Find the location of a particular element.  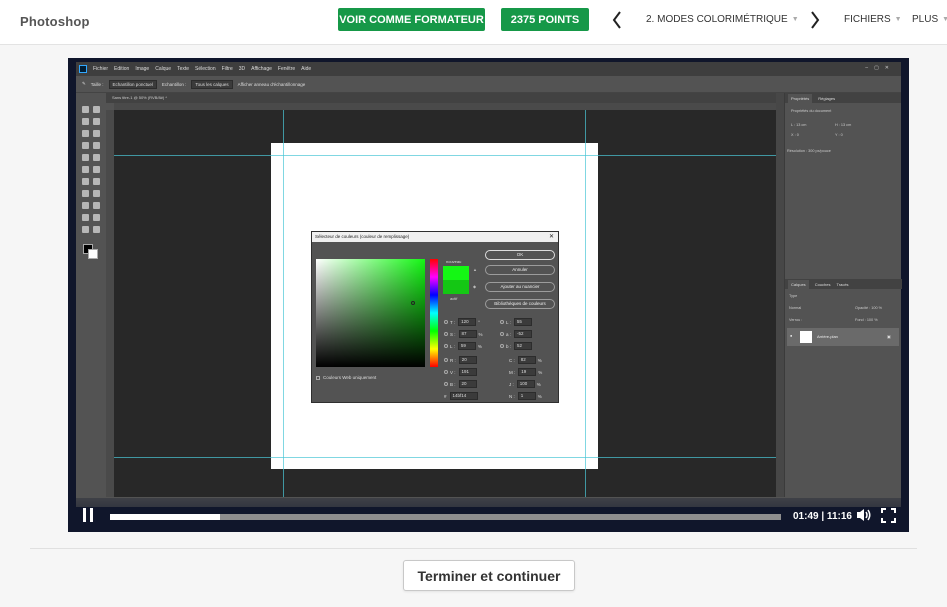

gradient-tool-icon is located at coordinates (85, 181).